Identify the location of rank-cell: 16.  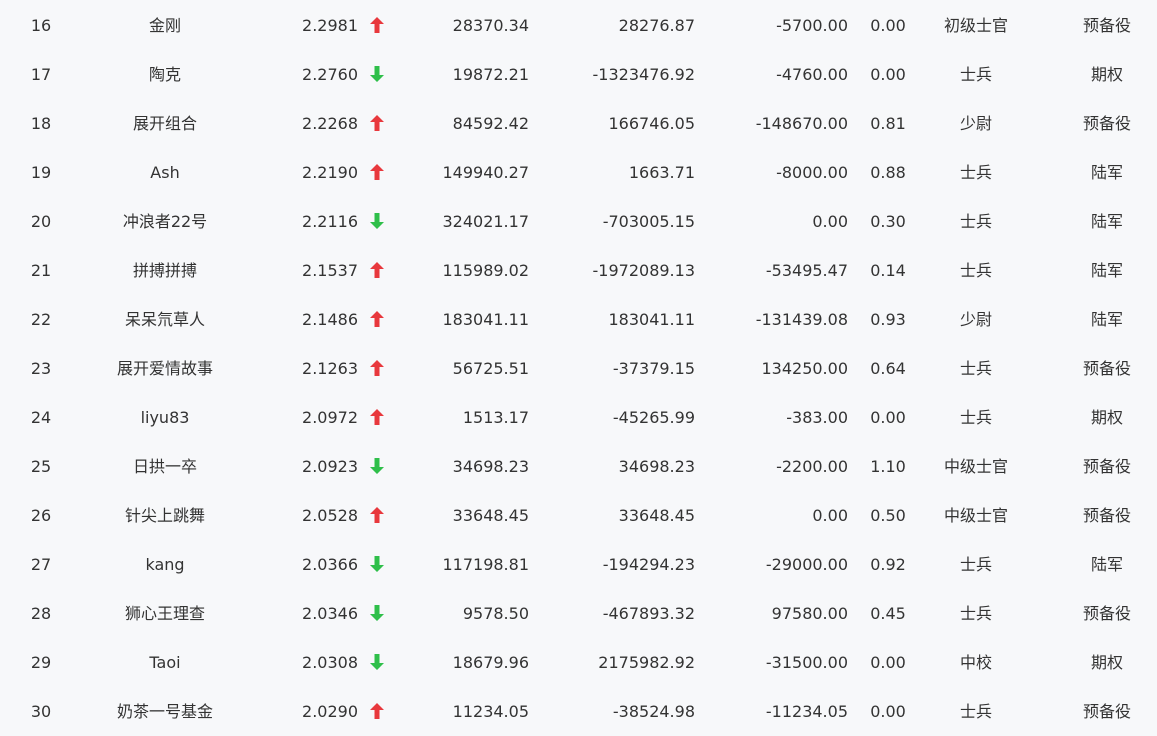
(41, 25).